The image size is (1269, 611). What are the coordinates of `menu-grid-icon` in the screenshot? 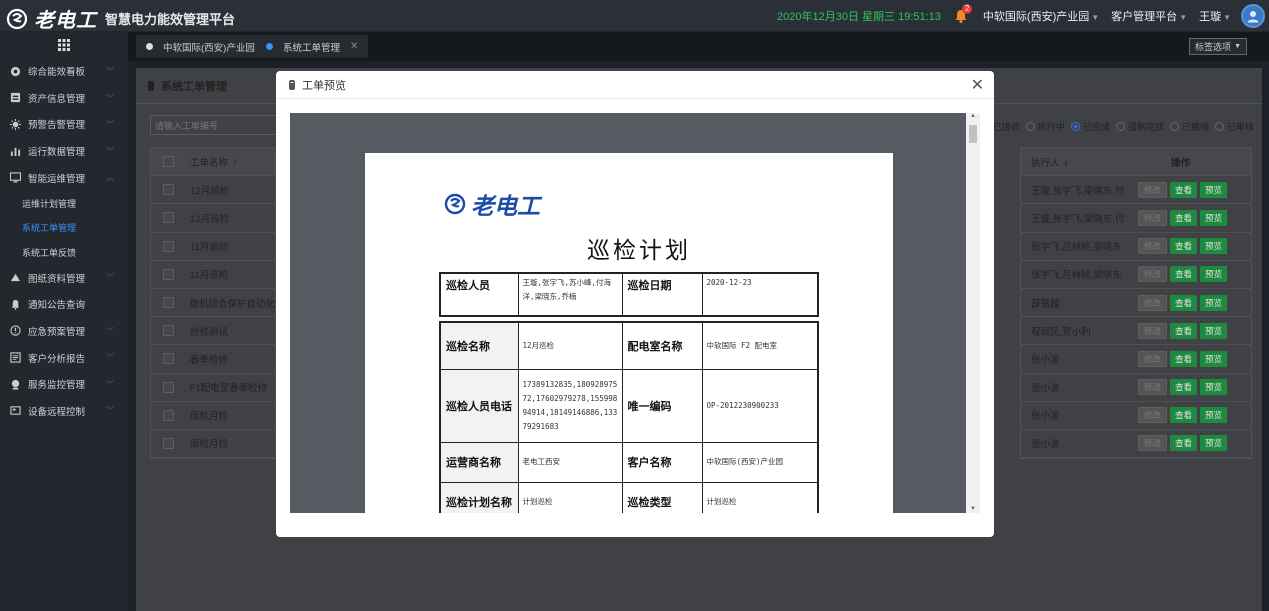 It's located at (64, 45).